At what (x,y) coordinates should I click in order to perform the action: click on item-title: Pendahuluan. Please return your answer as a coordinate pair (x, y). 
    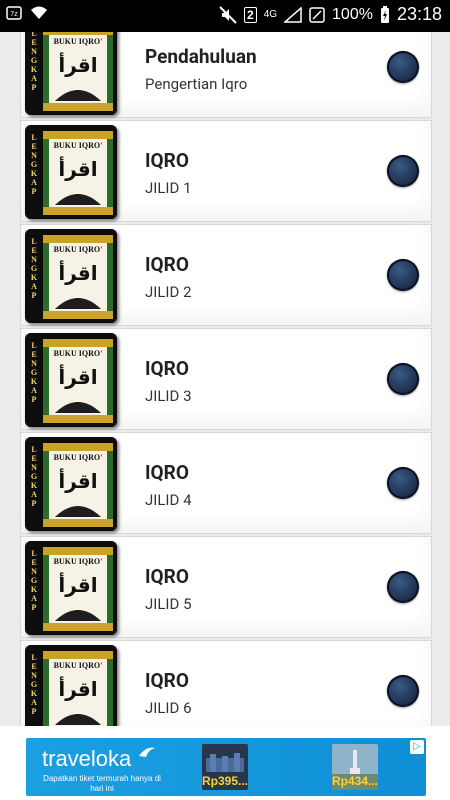
    Looking at the image, I should click on (201, 56).